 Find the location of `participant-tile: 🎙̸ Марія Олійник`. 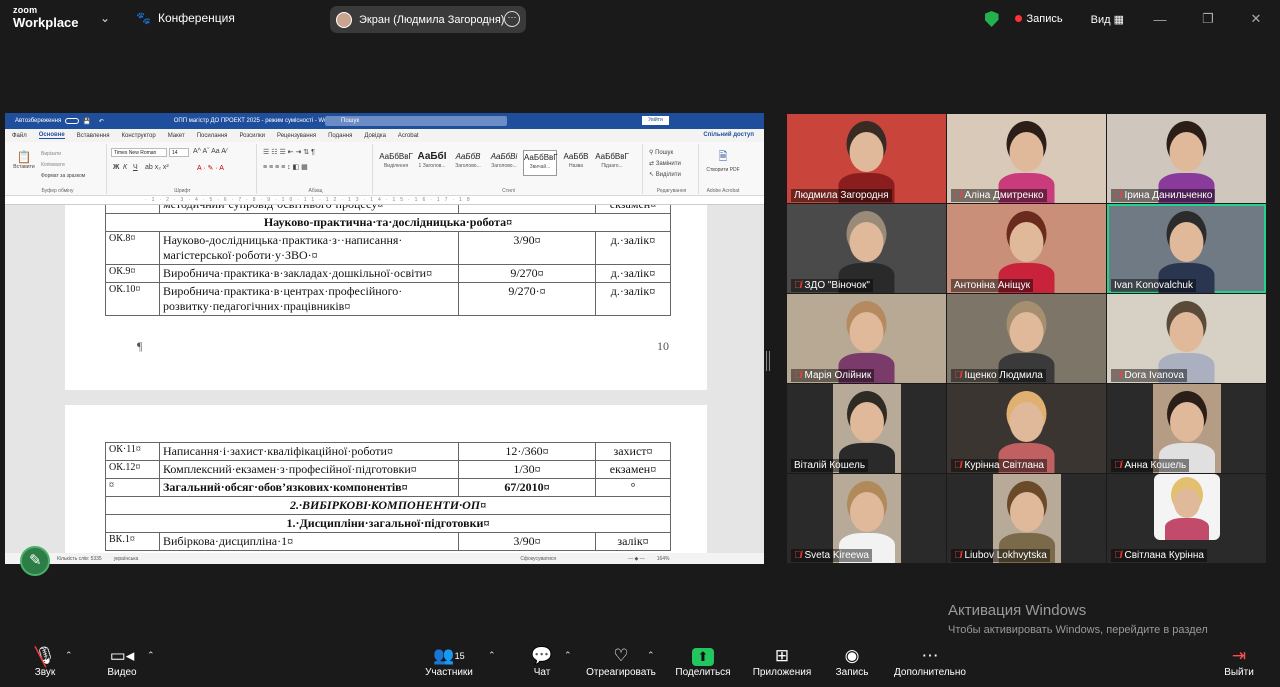

participant-tile: 🎙̸ Марія Олійник is located at coordinates (866, 338).